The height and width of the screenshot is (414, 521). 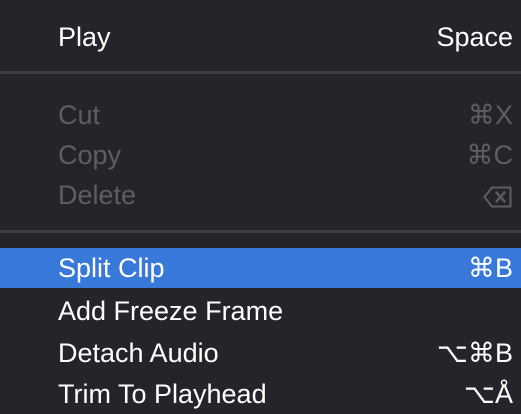 I want to click on menu-item-play: Play Space, so click(x=260, y=37).